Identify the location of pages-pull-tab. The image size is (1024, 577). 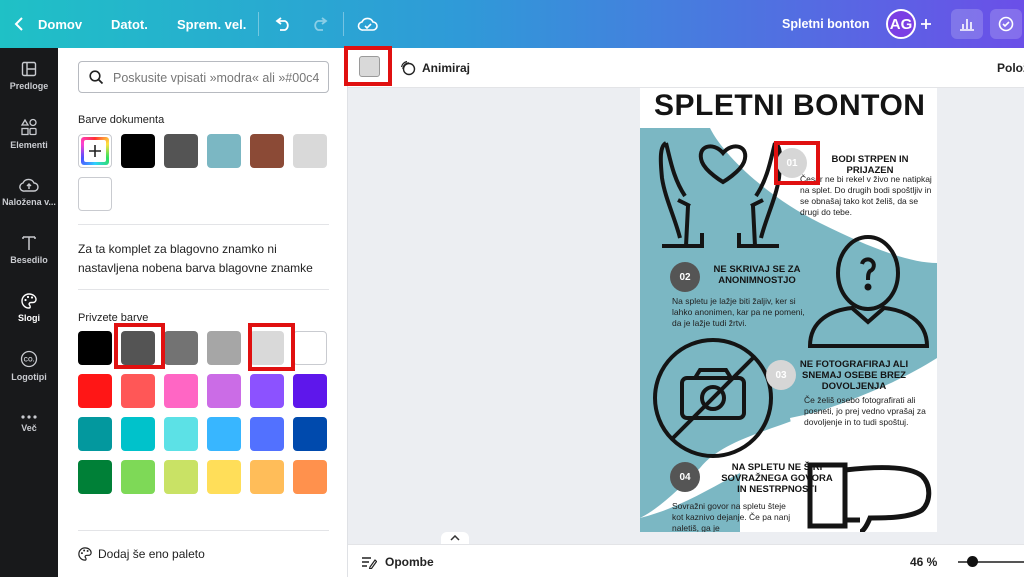
(455, 538).